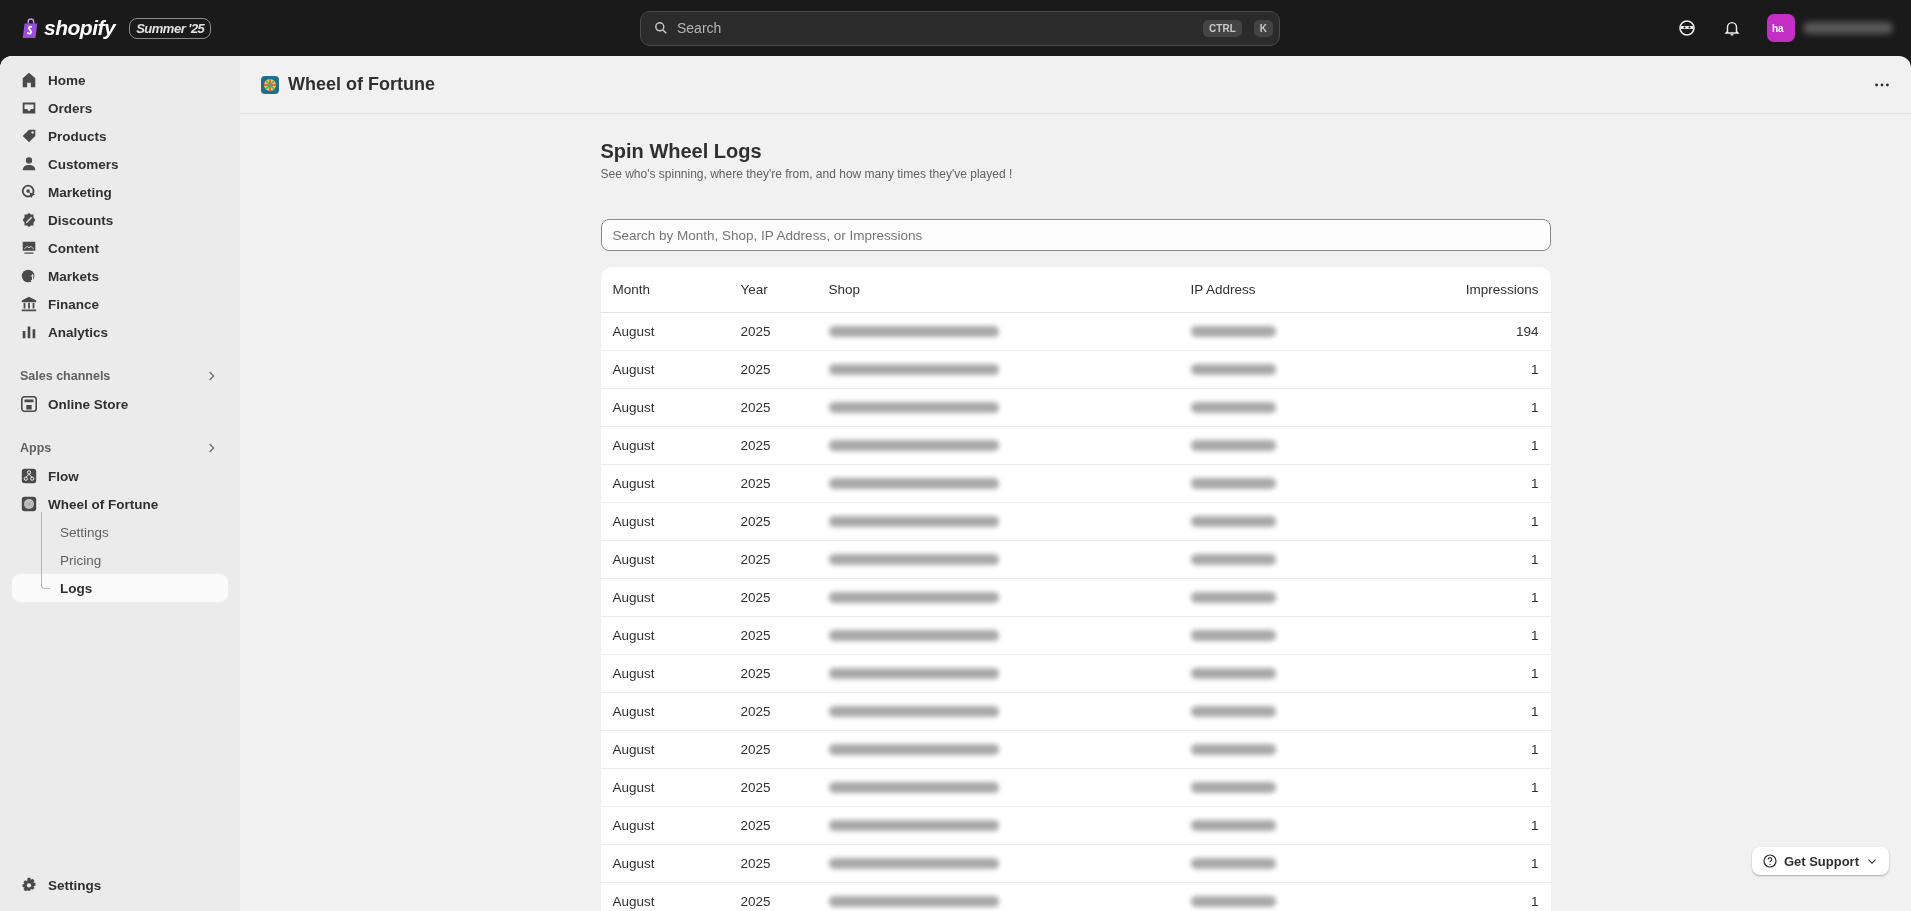 This screenshot has width=1911, height=911. What do you see at coordinates (681, 151) in the screenshot?
I see `page-title: Spin Wheel Logs` at bounding box center [681, 151].